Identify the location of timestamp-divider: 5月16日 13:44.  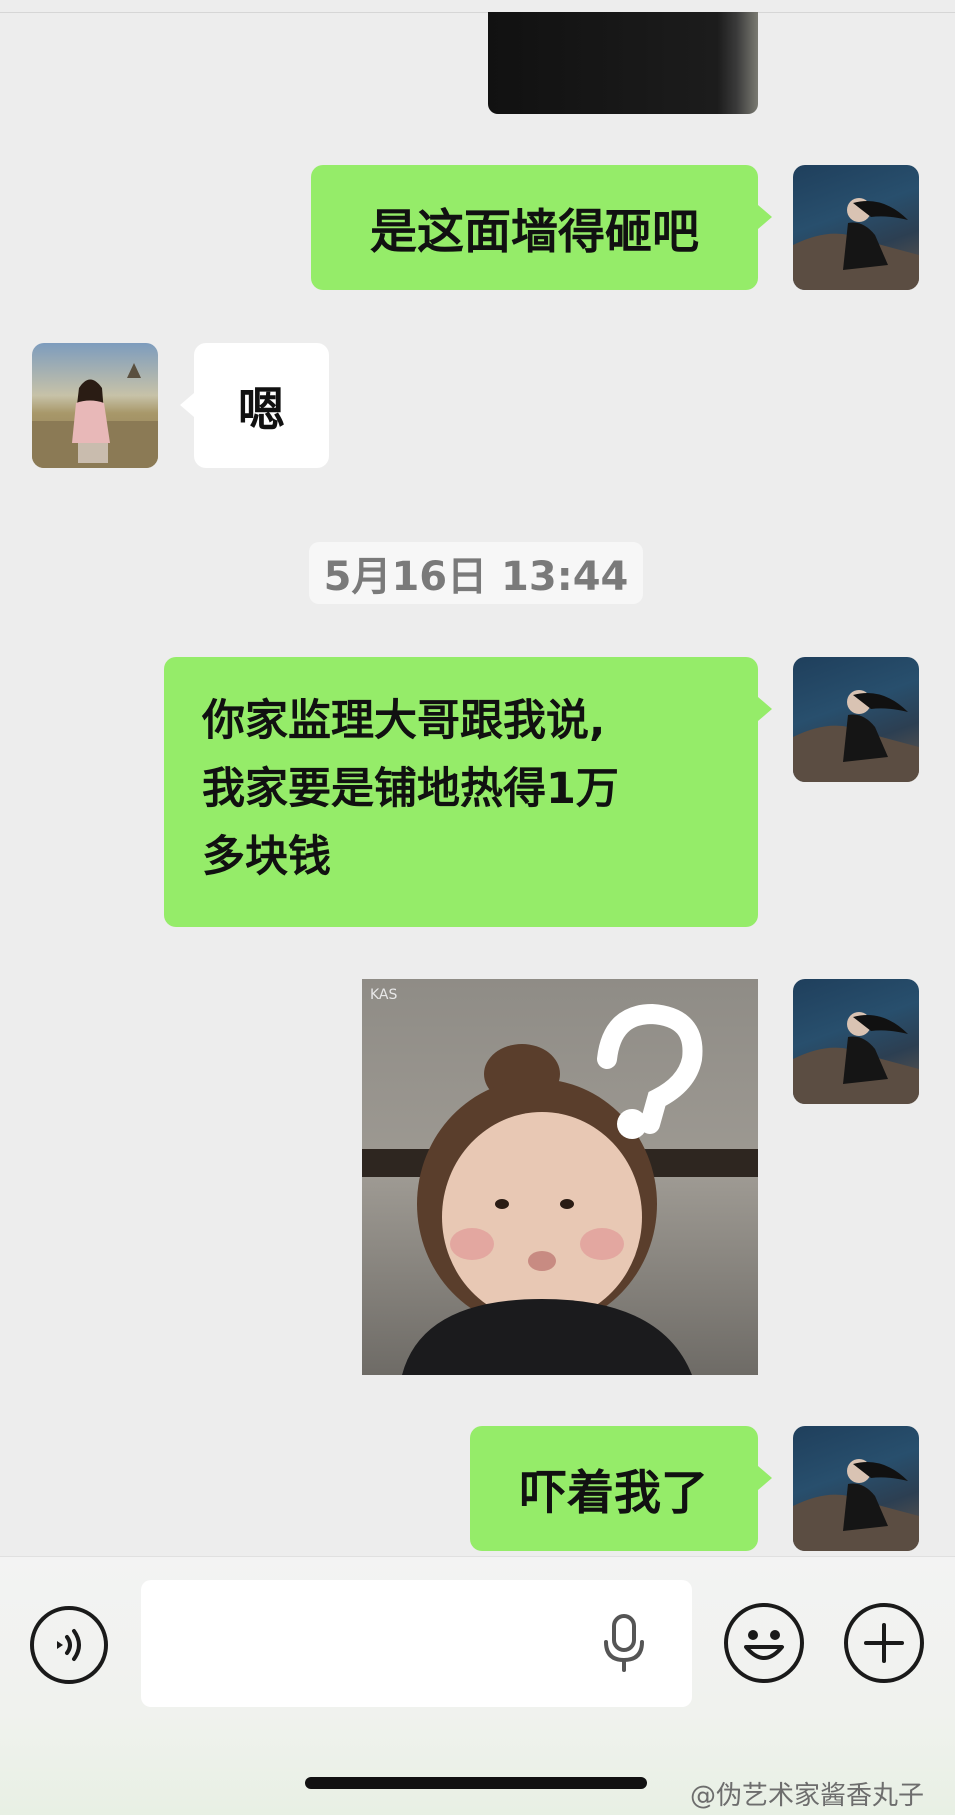
(476, 573).